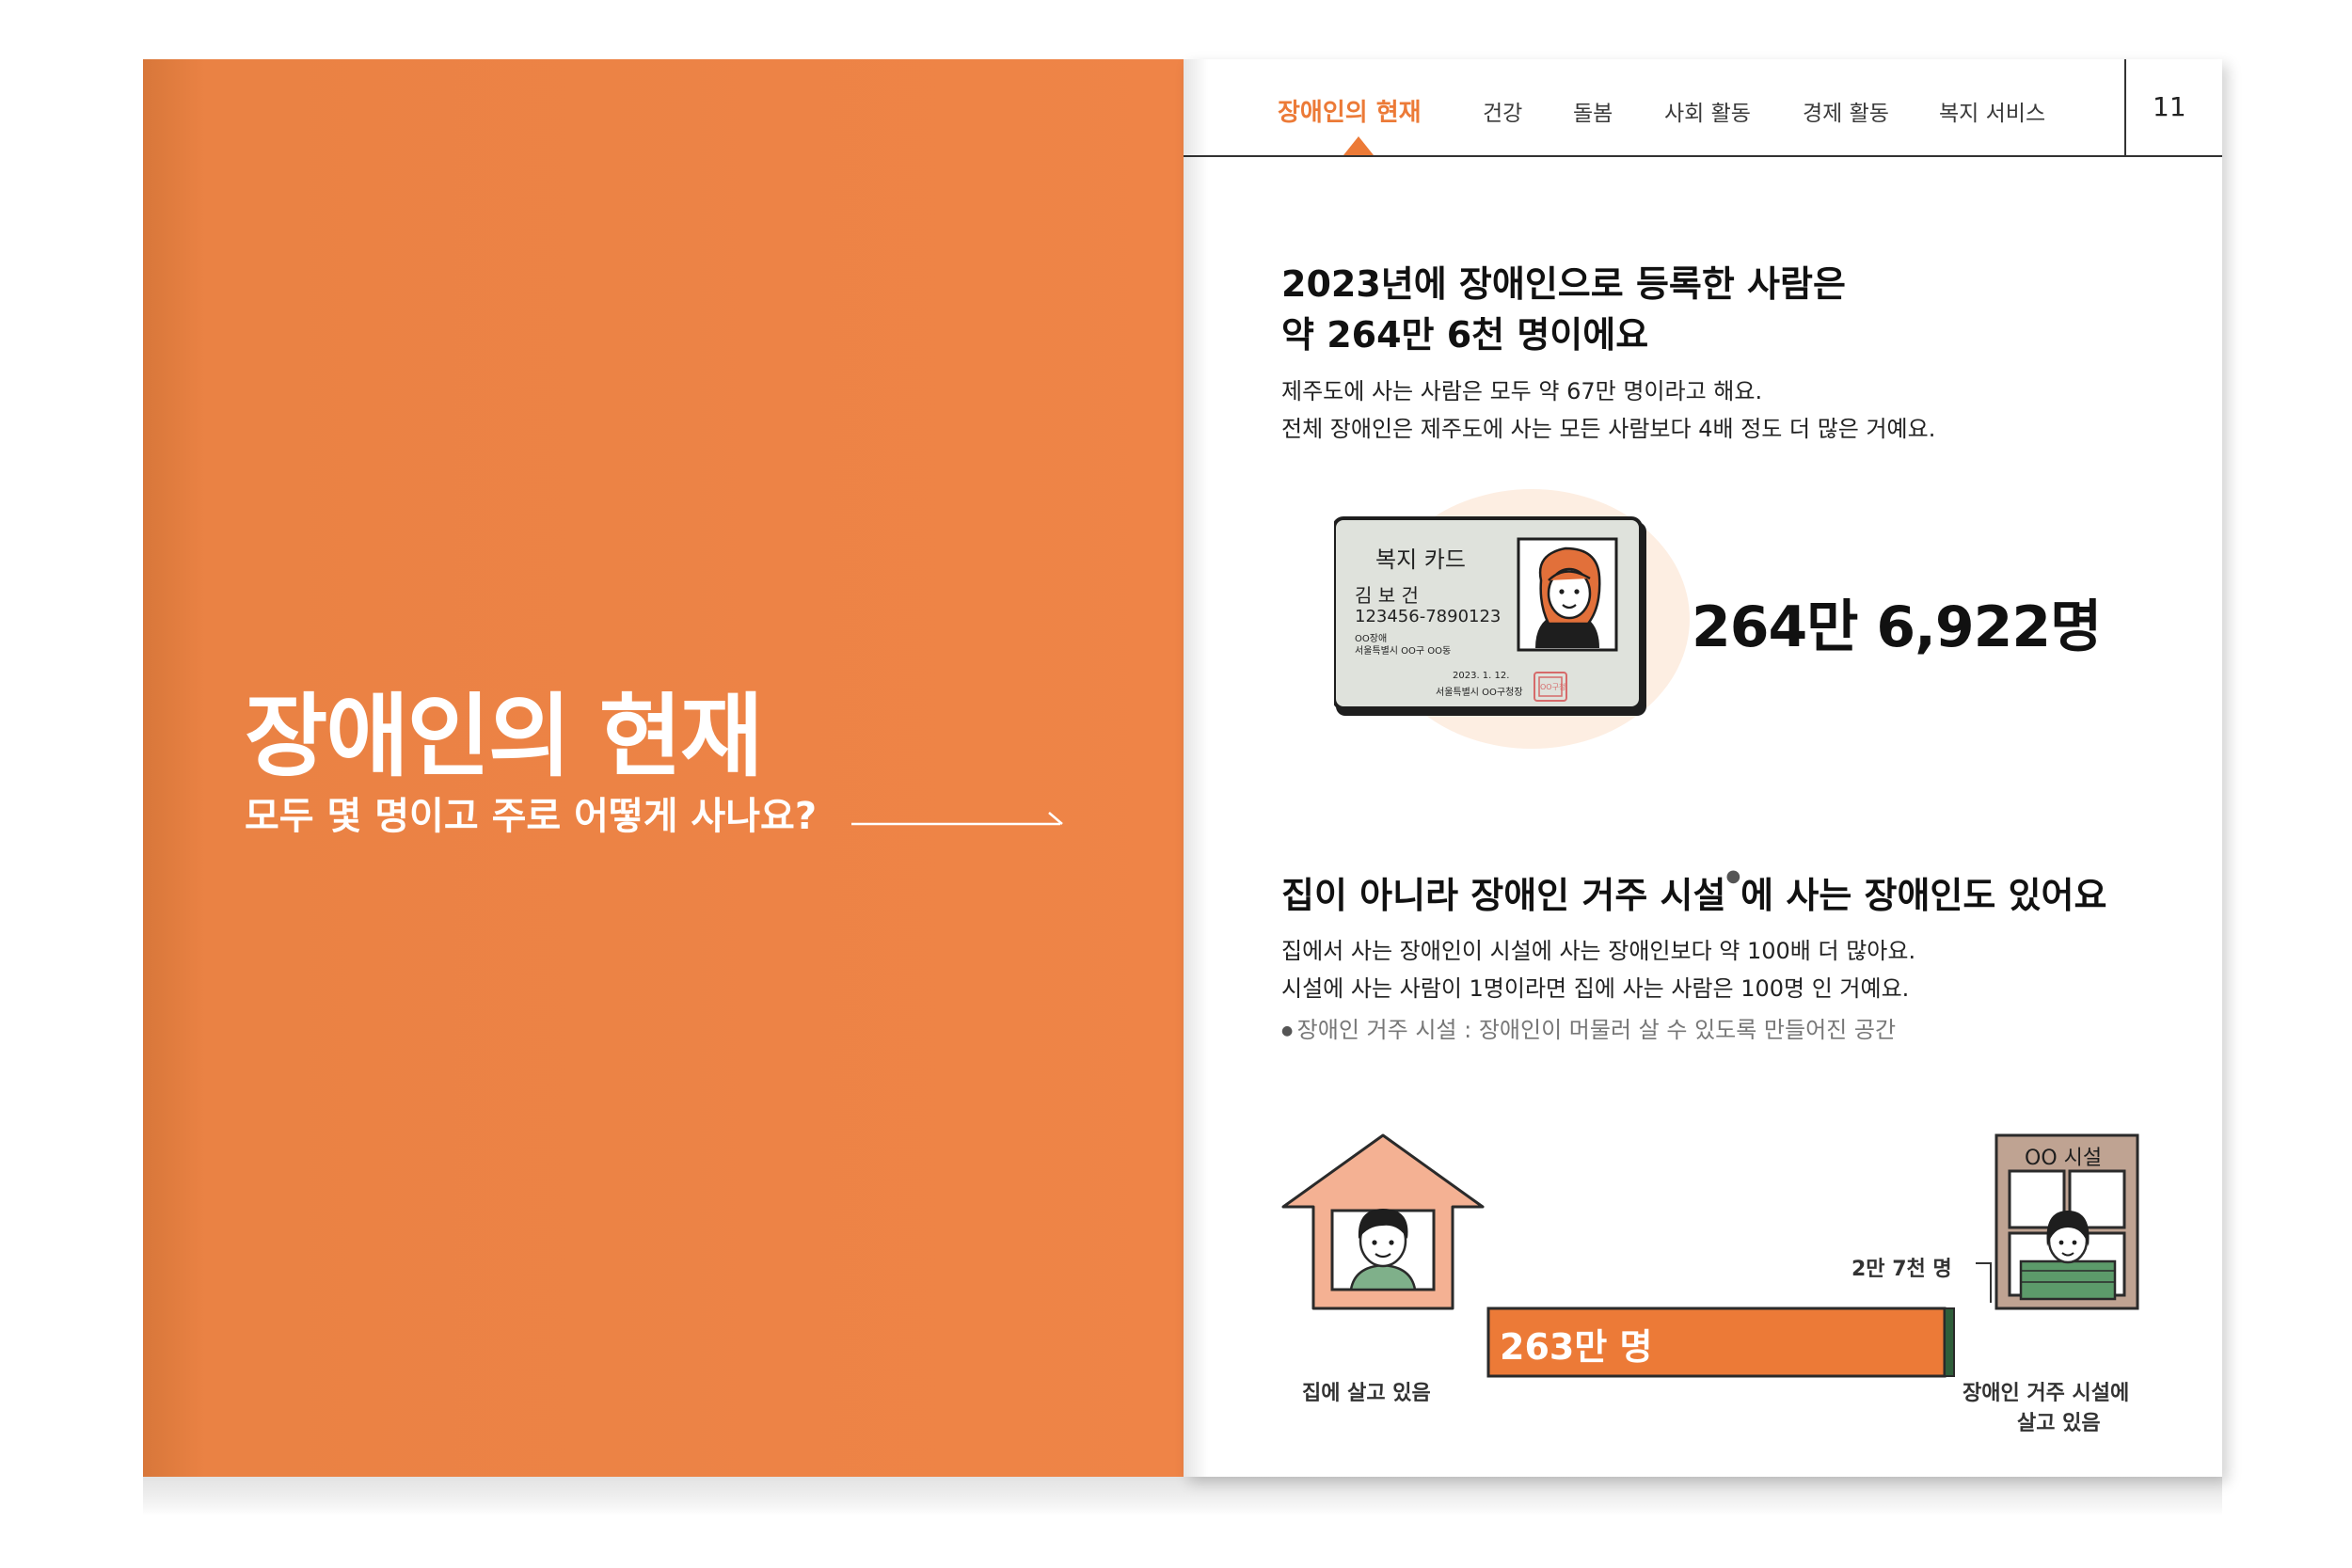 Image resolution: width=2352 pixels, height=1568 pixels. What do you see at coordinates (2064, 1158) in the screenshot?
I see `facility-sign: OO 시설` at bounding box center [2064, 1158].